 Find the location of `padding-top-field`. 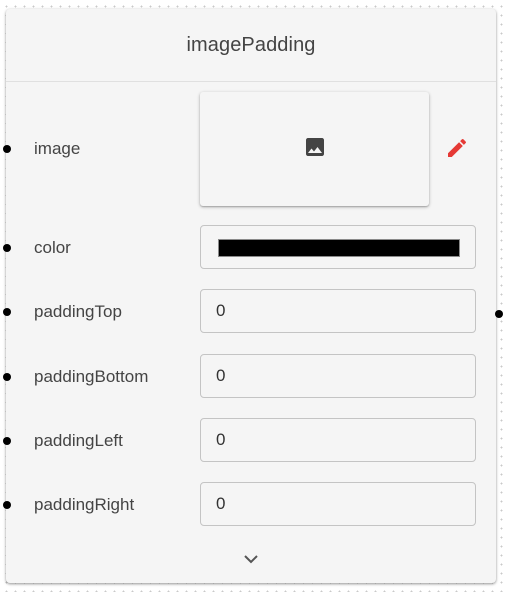

padding-top-field is located at coordinates (338, 311).